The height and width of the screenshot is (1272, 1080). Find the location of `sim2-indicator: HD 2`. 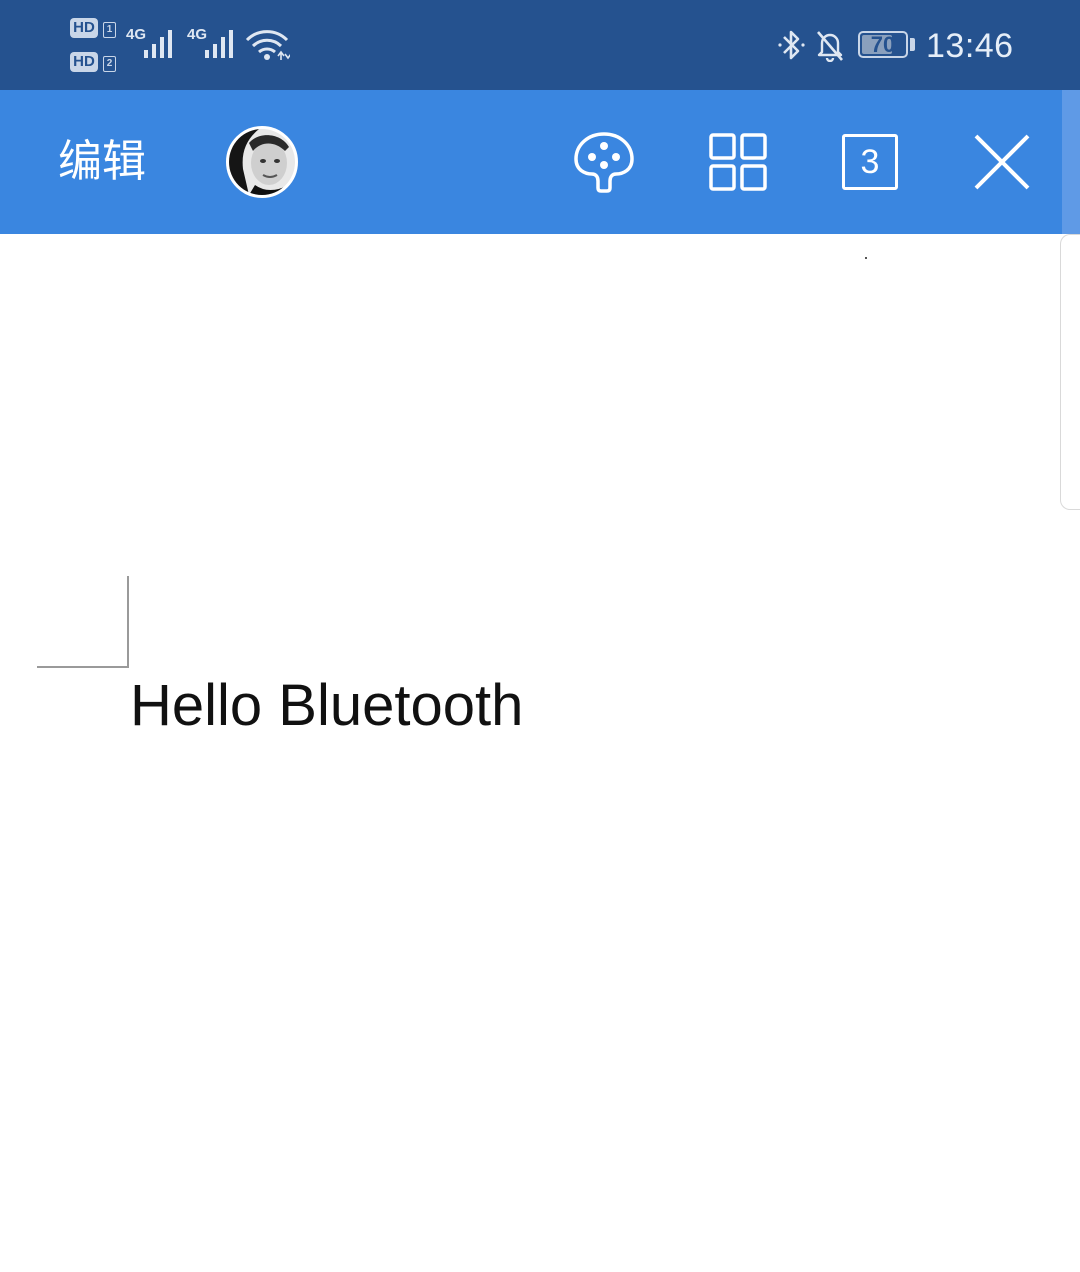

sim2-indicator: HD 2 is located at coordinates (94, 63).